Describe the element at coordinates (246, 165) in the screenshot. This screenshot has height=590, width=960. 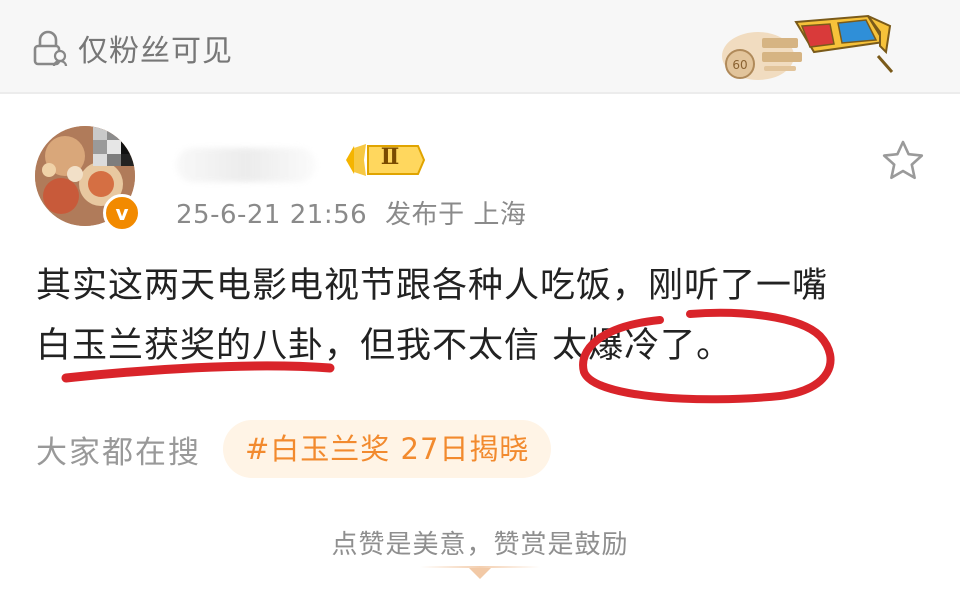
I see `username-blurred` at that location.